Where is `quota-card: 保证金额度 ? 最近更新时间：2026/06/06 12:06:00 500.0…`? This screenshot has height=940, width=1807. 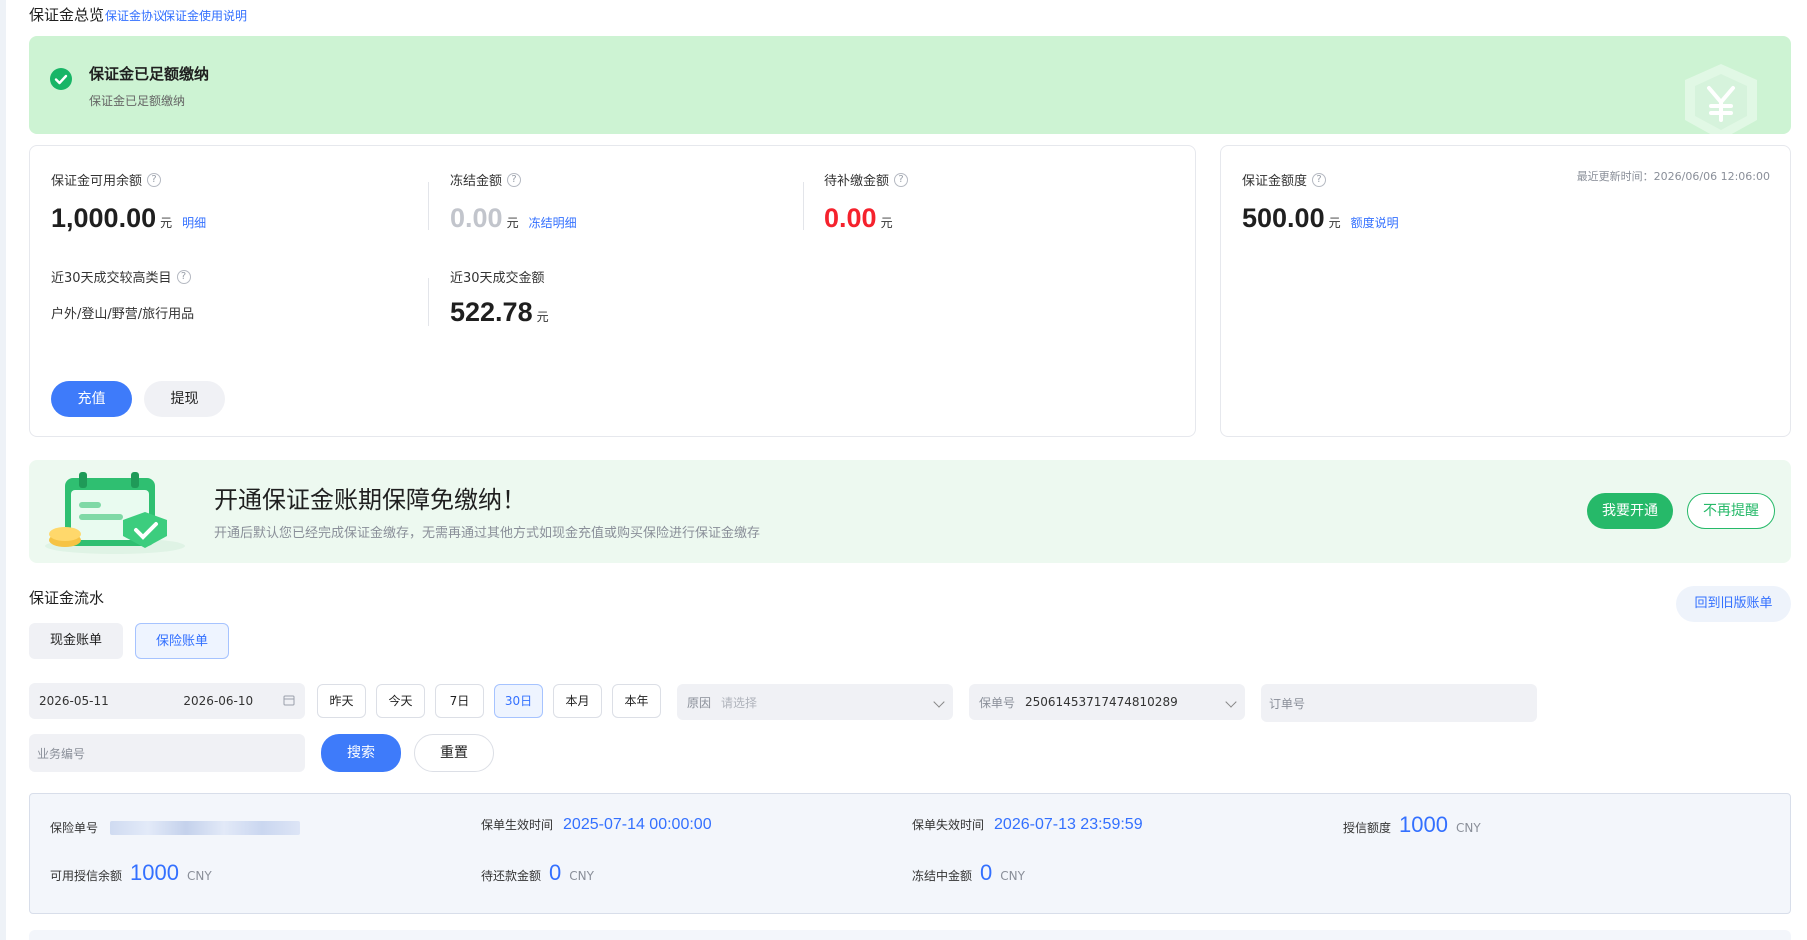 quota-card: 保证金额度 ? 最近更新时间：2026/06/06 12:06:00 500.0… is located at coordinates (1505, 291).